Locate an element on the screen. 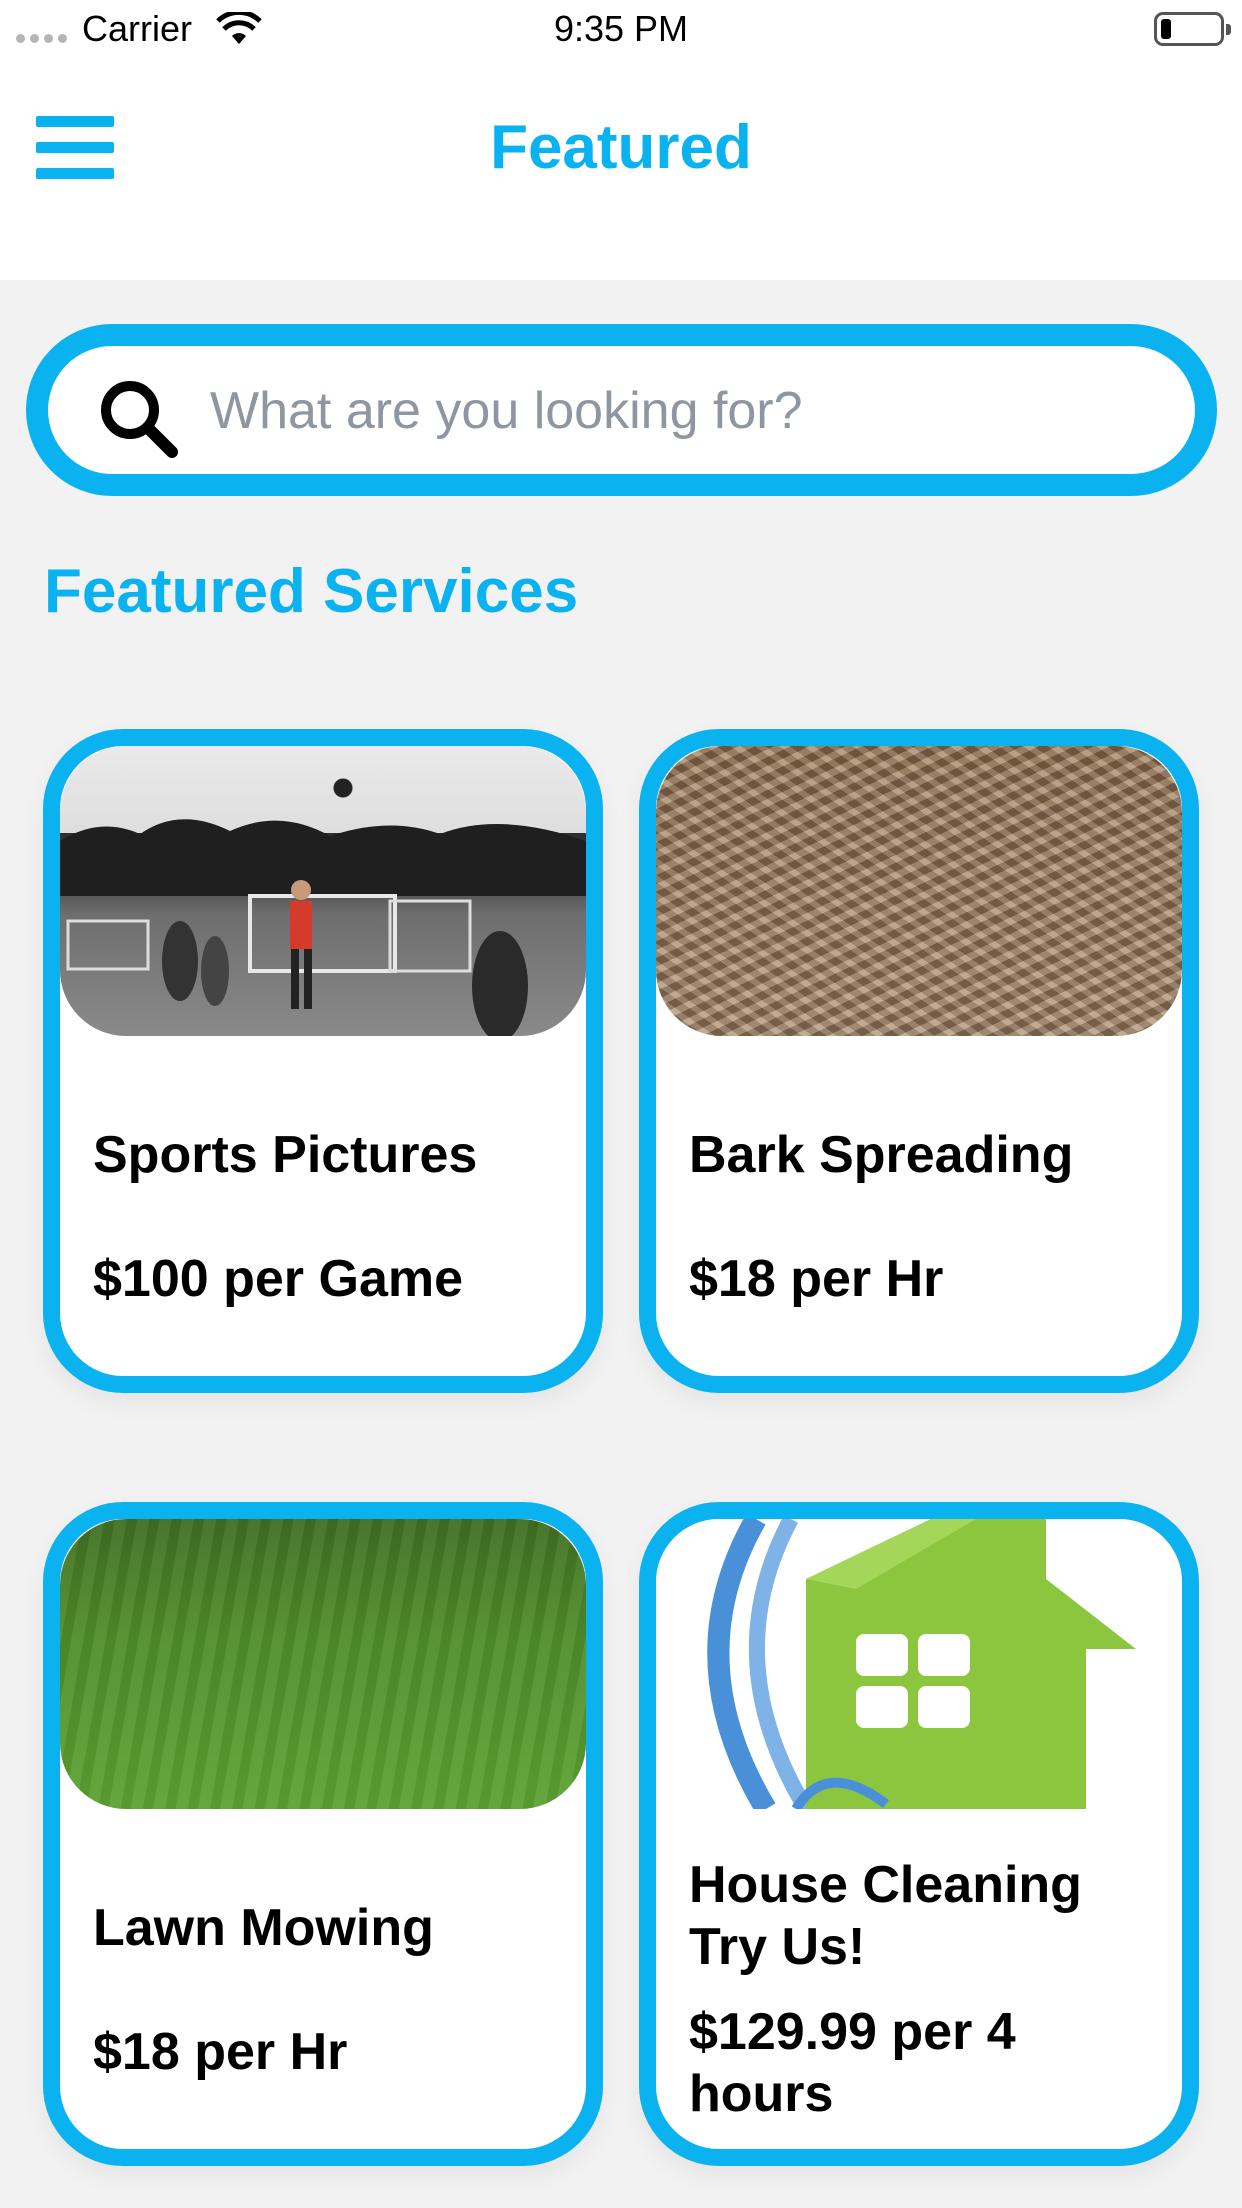 This screenshot has height=2208, width=1242. status-bar: Carrier 9:35 PM is located at coordinates (621, 30).